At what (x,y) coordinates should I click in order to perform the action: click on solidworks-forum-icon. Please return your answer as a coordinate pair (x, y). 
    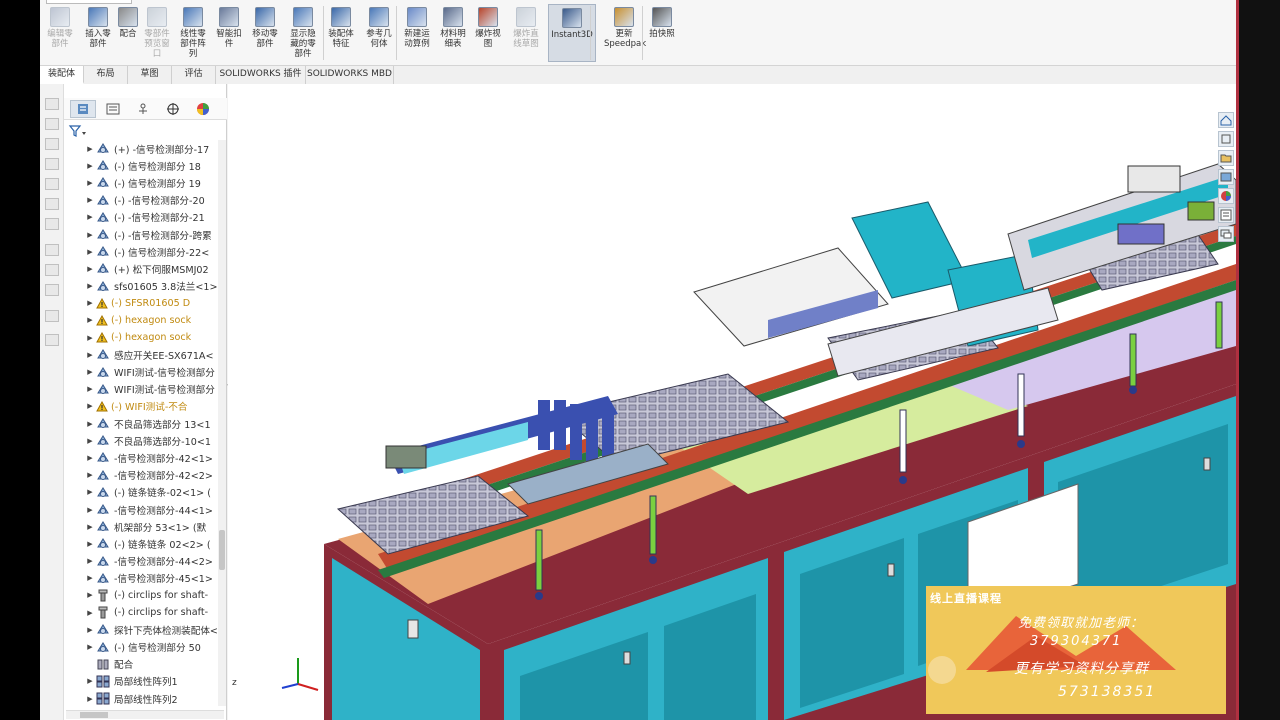
    Looking at the image, I should click on (1226, 234).